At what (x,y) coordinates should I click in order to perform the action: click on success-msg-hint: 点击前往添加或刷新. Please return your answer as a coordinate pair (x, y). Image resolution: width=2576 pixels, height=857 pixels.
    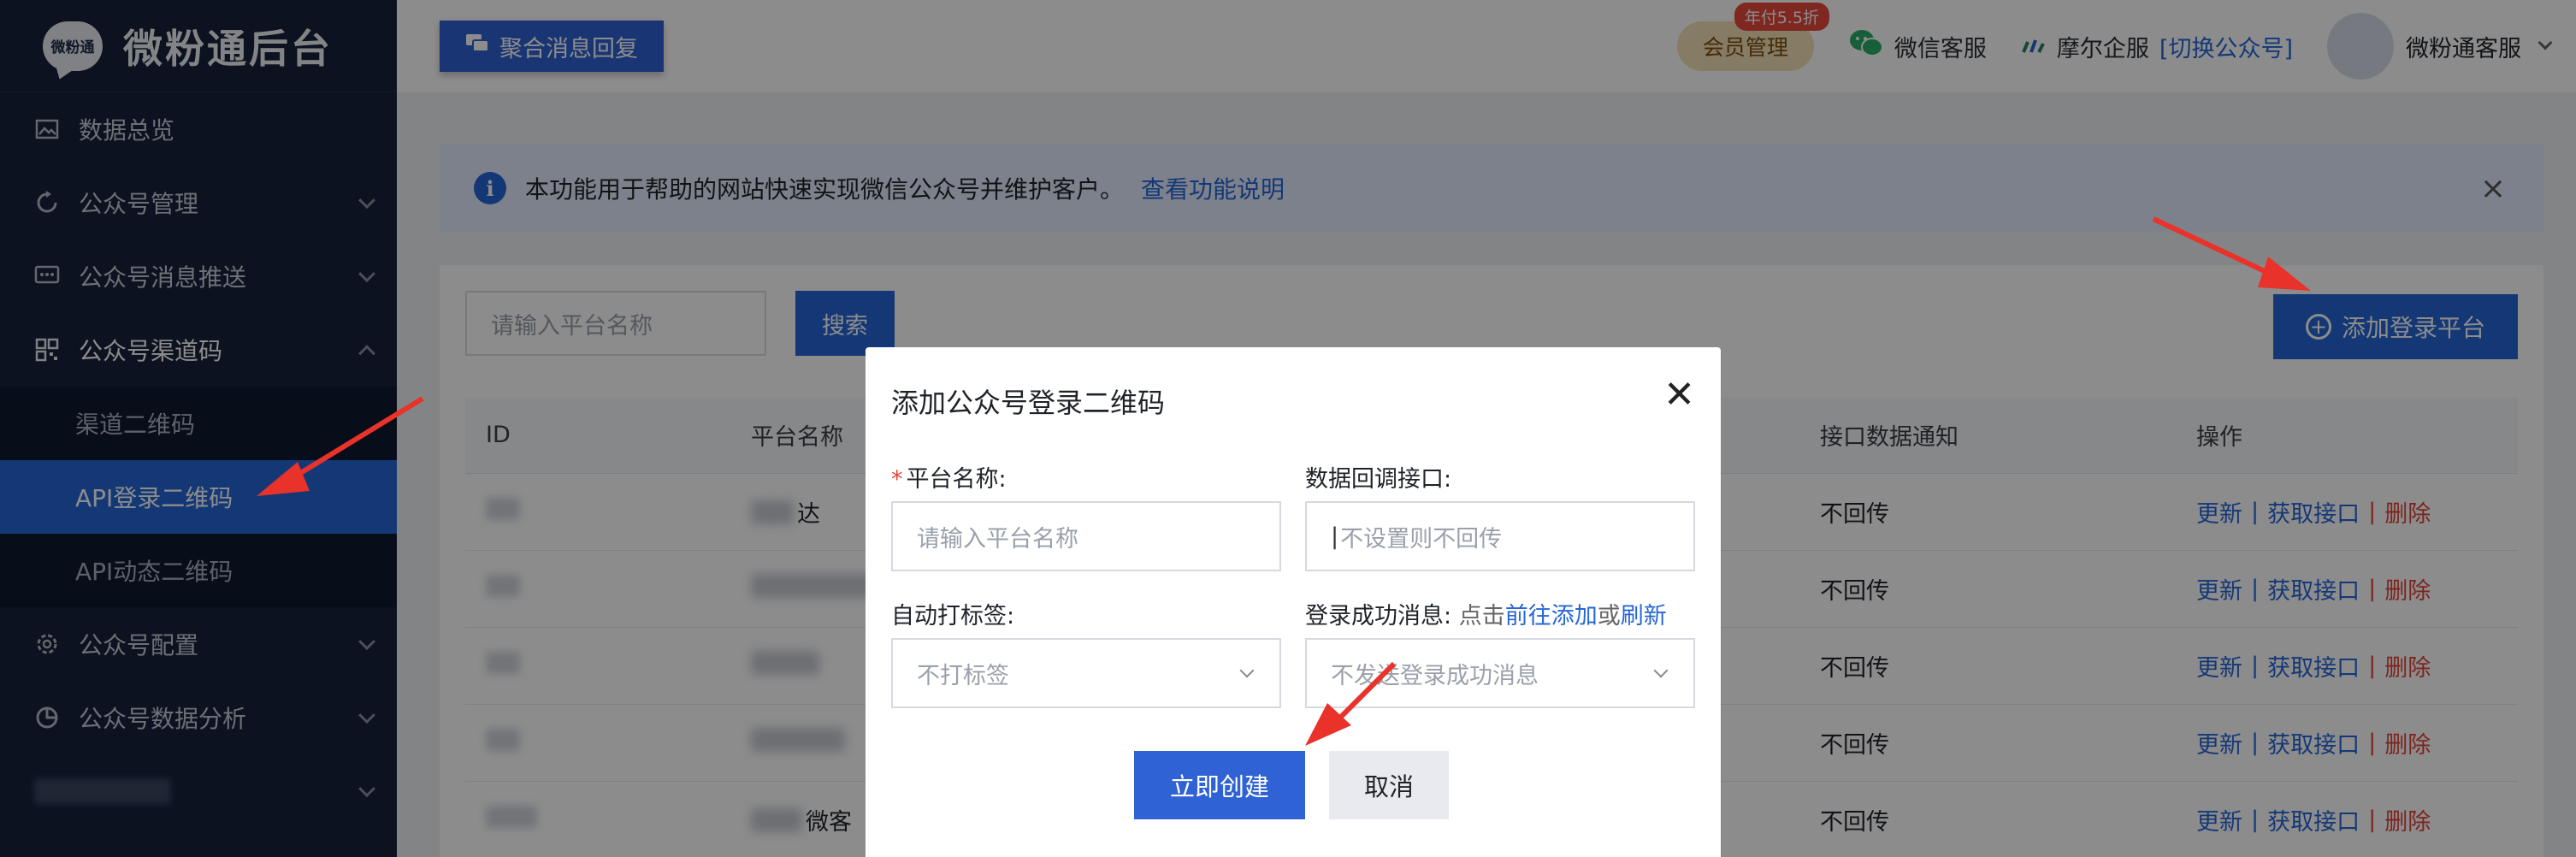
    Looking at the image, I should click on (1563, 616).